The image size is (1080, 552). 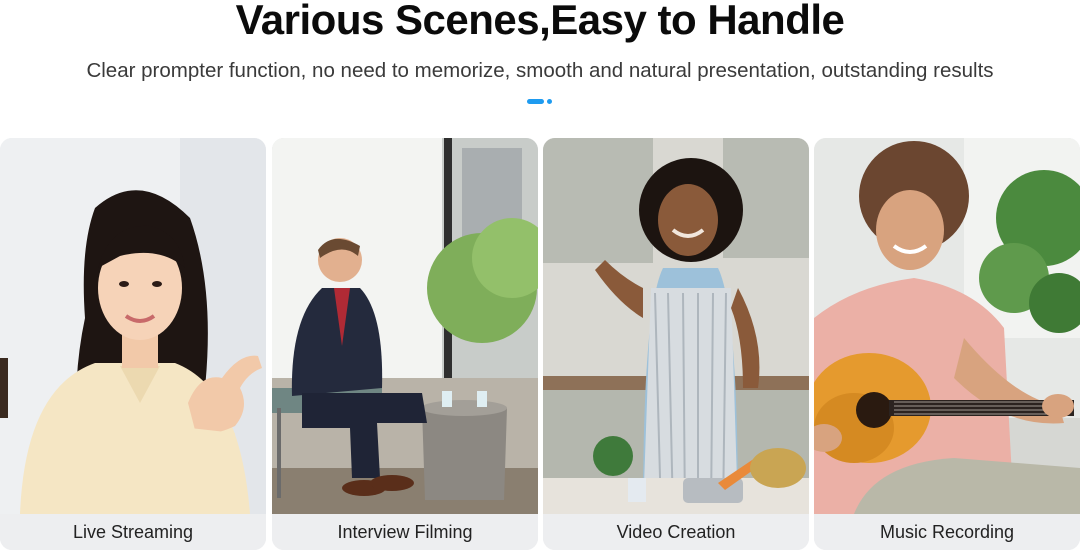 I want to click on scene-label: Video Creation, so click(x=676, y=532).